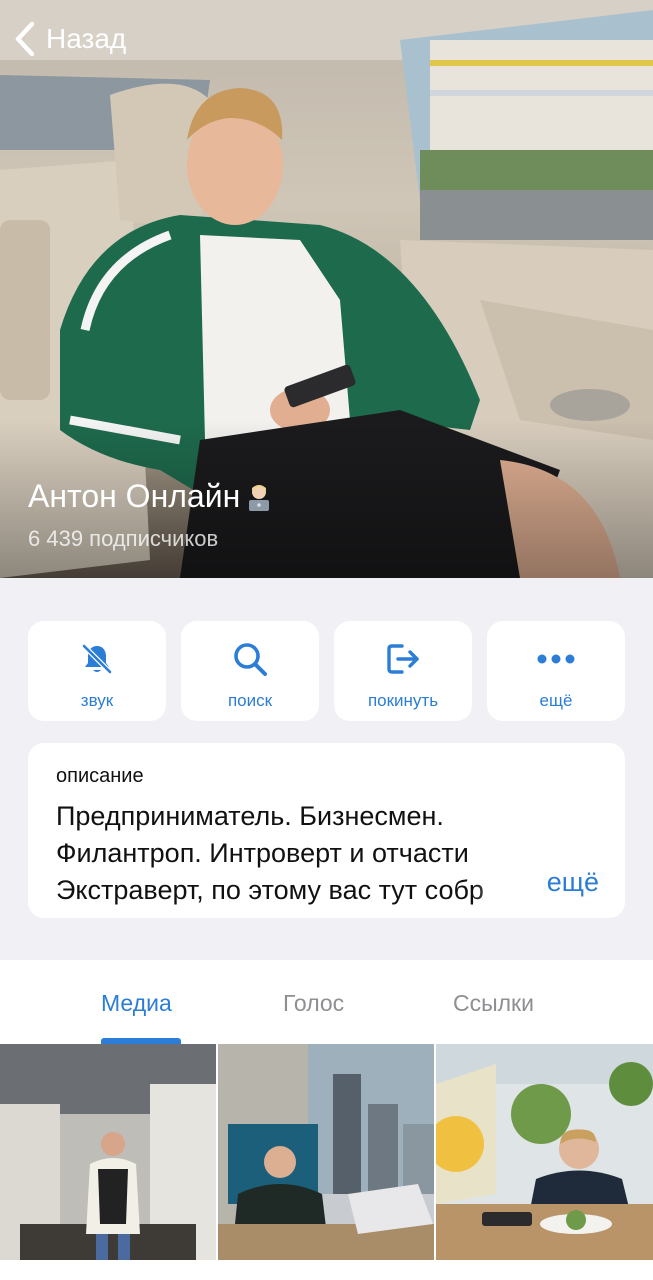 This screenshot has width=653, height=1280. I want to click on search-label: поиск, so click(250, 700).